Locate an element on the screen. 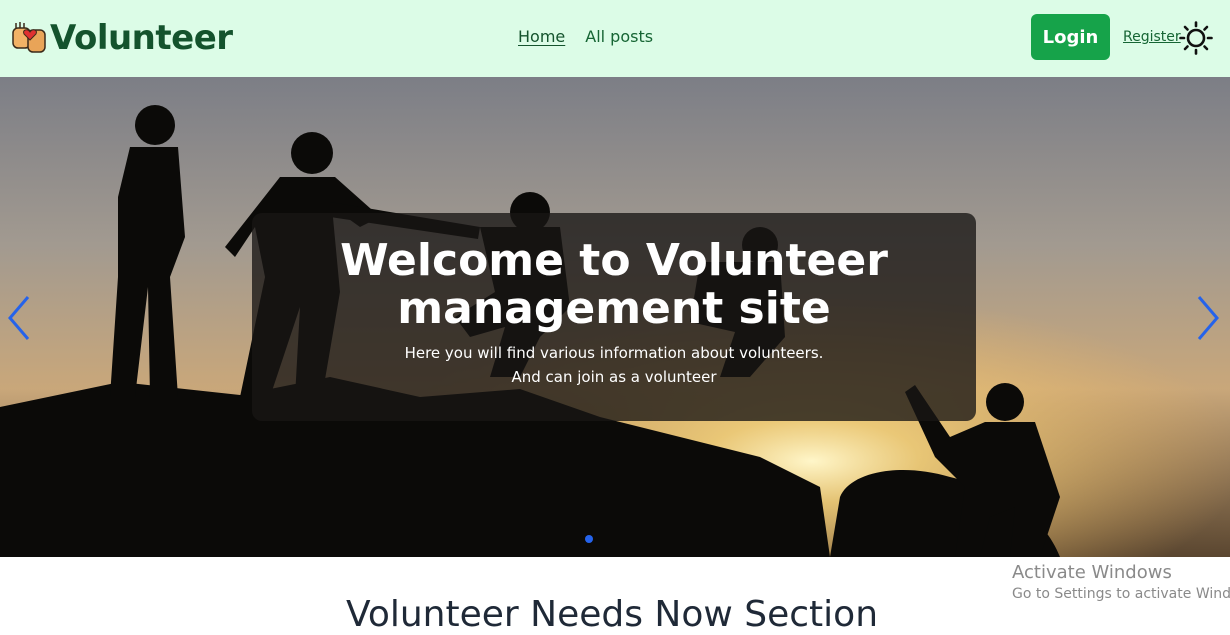 This screenshot has height=635, width=1230. main-nav: Home All posts is located at coordinates (585, 36).